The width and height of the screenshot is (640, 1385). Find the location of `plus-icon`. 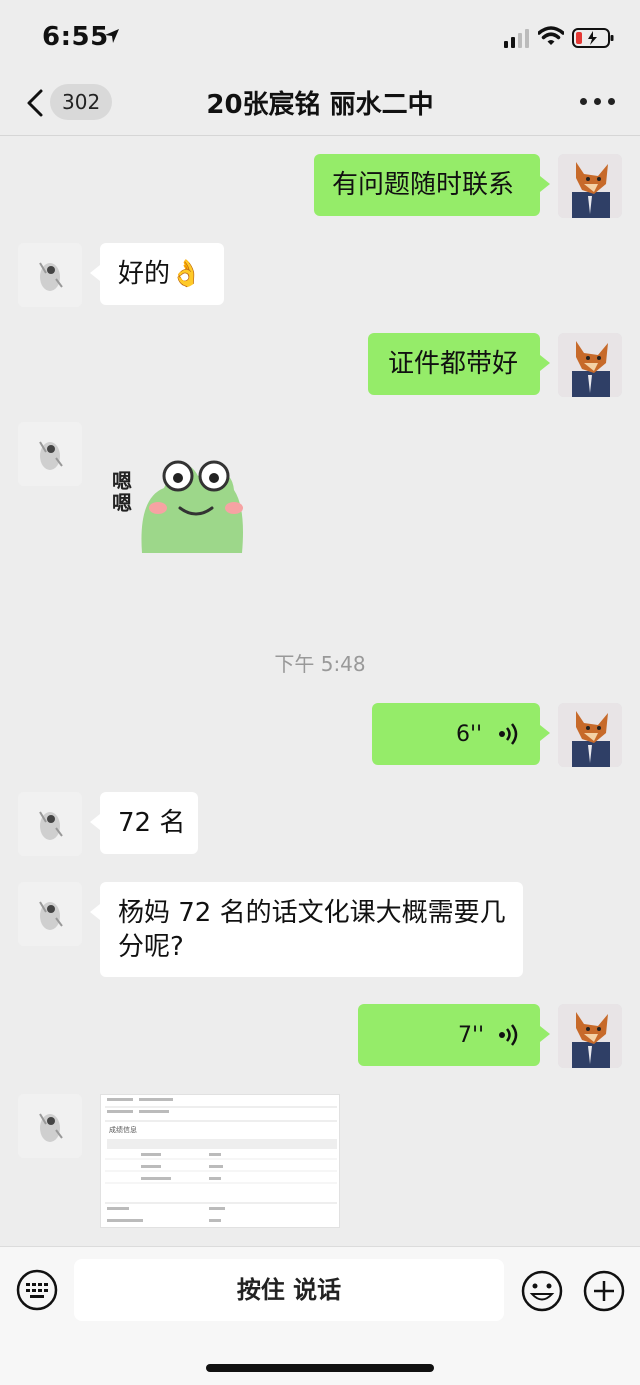

plus-icon is located at coordinates (604, 1291).